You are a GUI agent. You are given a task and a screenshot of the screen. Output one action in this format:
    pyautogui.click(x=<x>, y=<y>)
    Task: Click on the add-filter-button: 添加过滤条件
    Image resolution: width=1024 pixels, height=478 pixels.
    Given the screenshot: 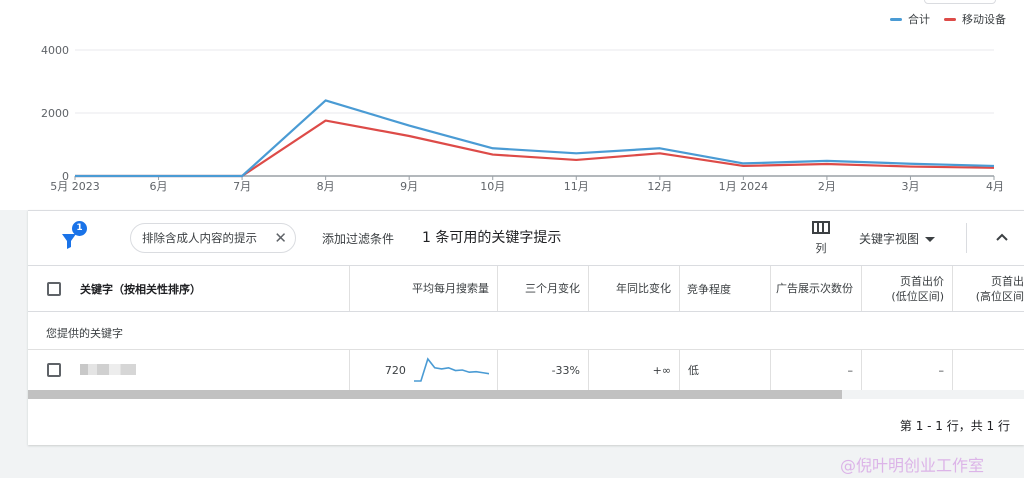 What is the action you would take?
    pyautogui.click(x=358, y=238)
    